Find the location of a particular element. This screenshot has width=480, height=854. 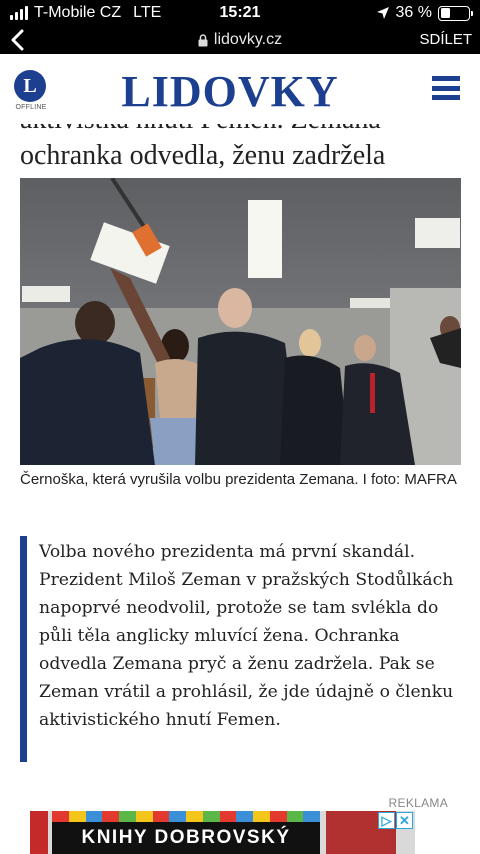

battery-icon is located at coordinates (455, 13).